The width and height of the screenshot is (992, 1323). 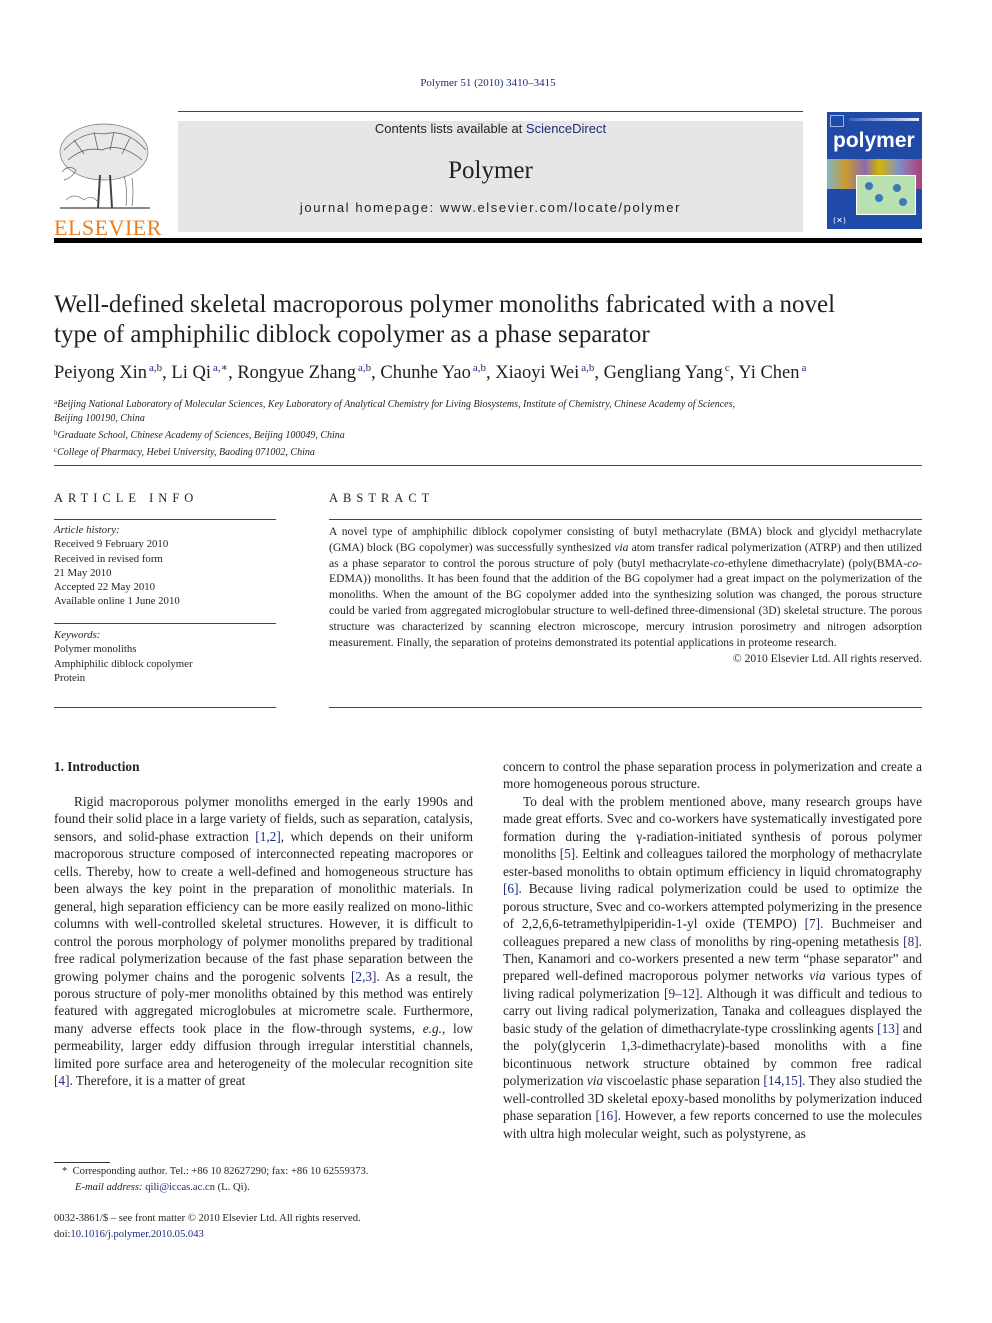 What do you see at coordinates (83, 572) in the screenshot?
I see `history-item: 21 May 2010` at bounding box center [83, 572].